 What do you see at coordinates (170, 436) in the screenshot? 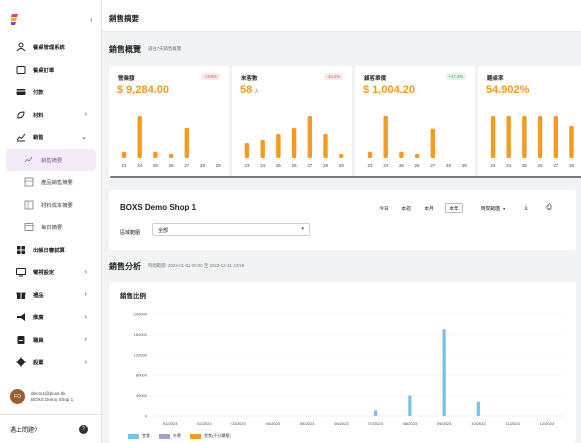
I see `legend-item: 外賣` at bounding box center [170, 436].